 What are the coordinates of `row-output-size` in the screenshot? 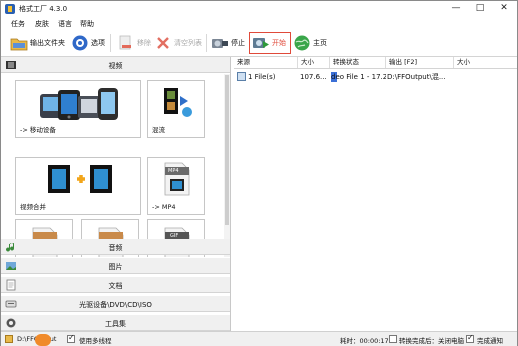 It's located at (485, 77).